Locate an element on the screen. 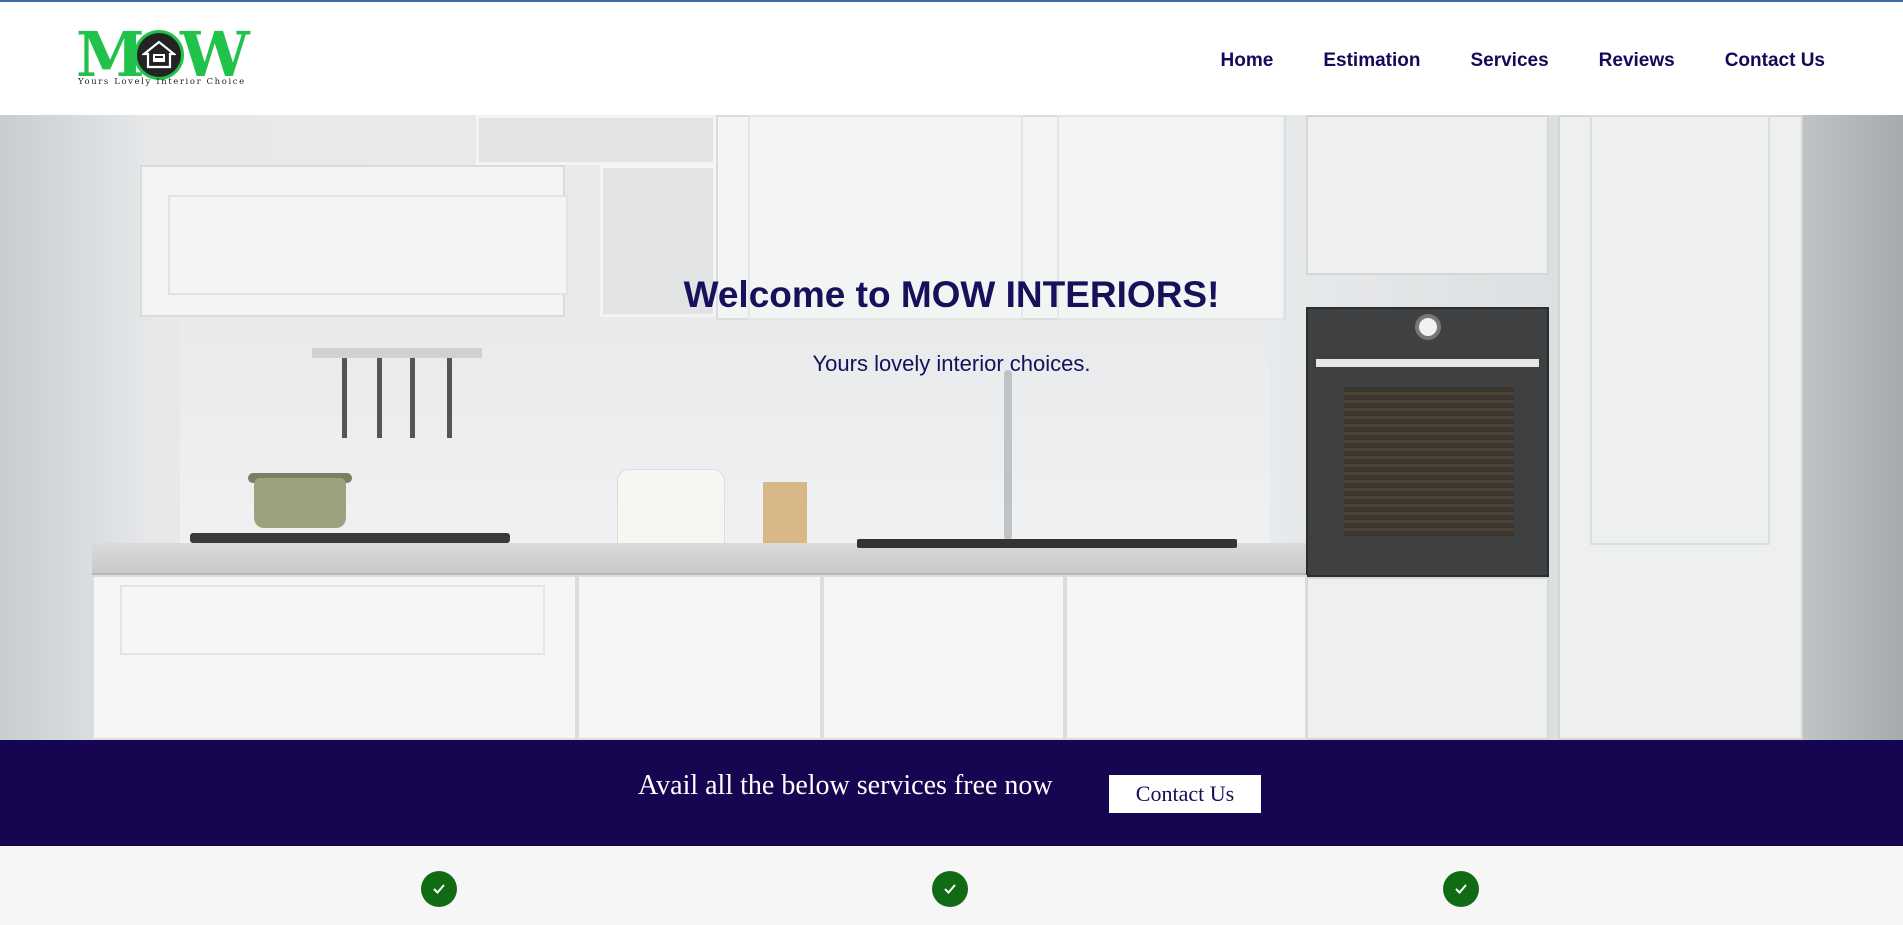  nav-reviews: Reviews is located at coordinates (1637, 61).